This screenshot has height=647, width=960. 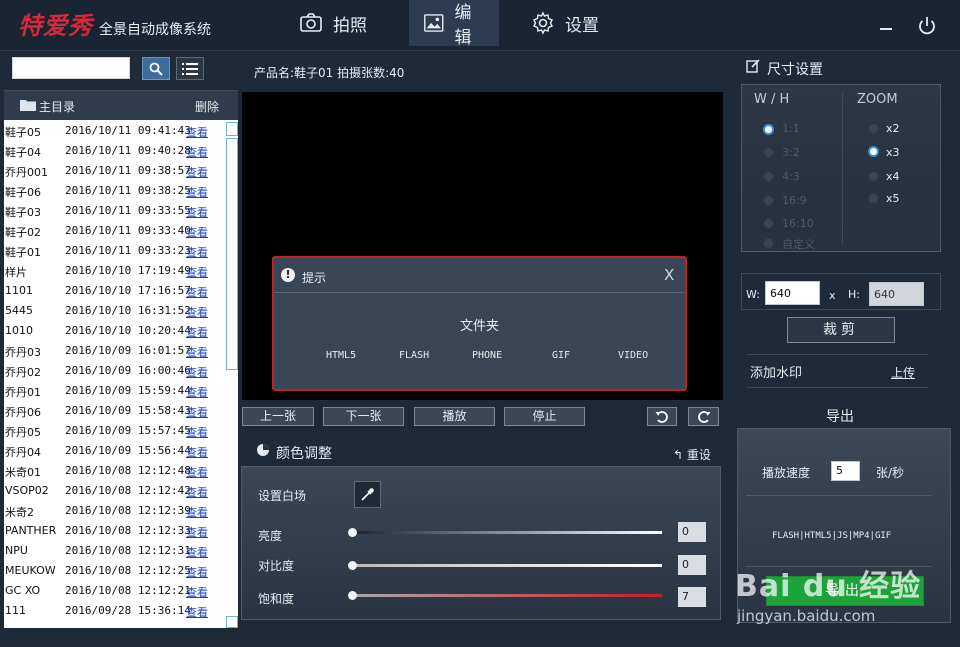 What do you see at coordinates (114, 550) in the screenshot?
I see `list-item: NPU 2016/10/08 12:12:31 查看` at bounding box center [114, 550].